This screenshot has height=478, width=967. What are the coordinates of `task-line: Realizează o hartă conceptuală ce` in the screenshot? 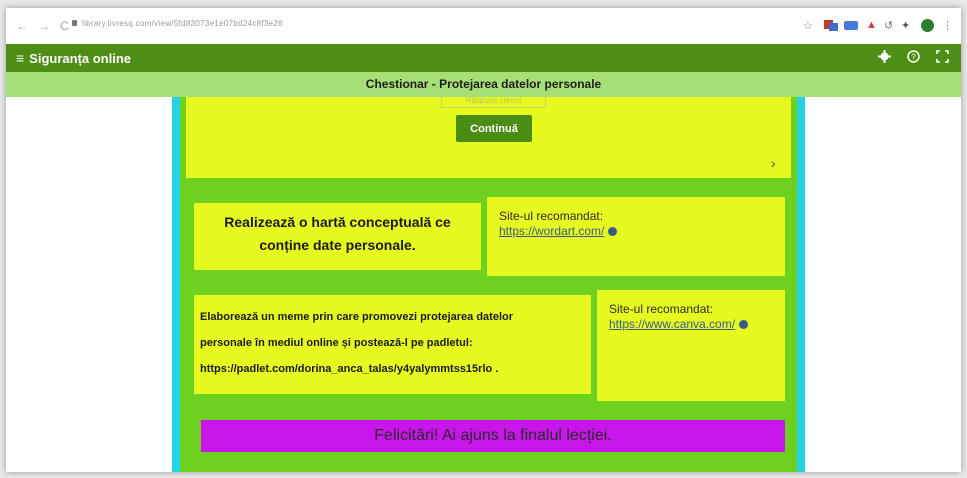 It's located at (337, 222).